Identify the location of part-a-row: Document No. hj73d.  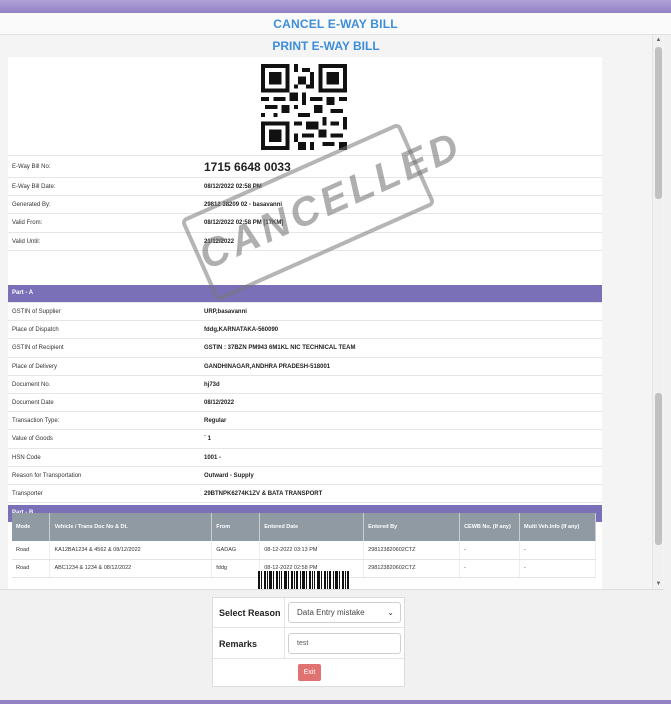
(305, 385).